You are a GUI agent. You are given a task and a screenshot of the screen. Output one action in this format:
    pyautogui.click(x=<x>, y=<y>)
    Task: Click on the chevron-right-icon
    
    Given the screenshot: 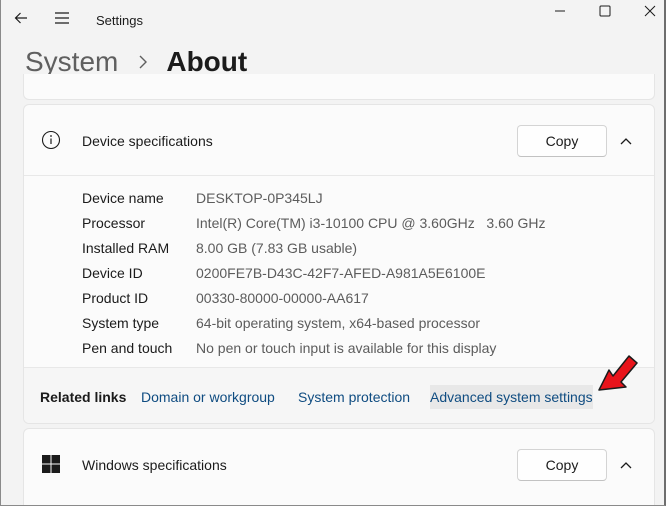 What is the action you would take?
    pyautogui.click(x=143, y=62)
    